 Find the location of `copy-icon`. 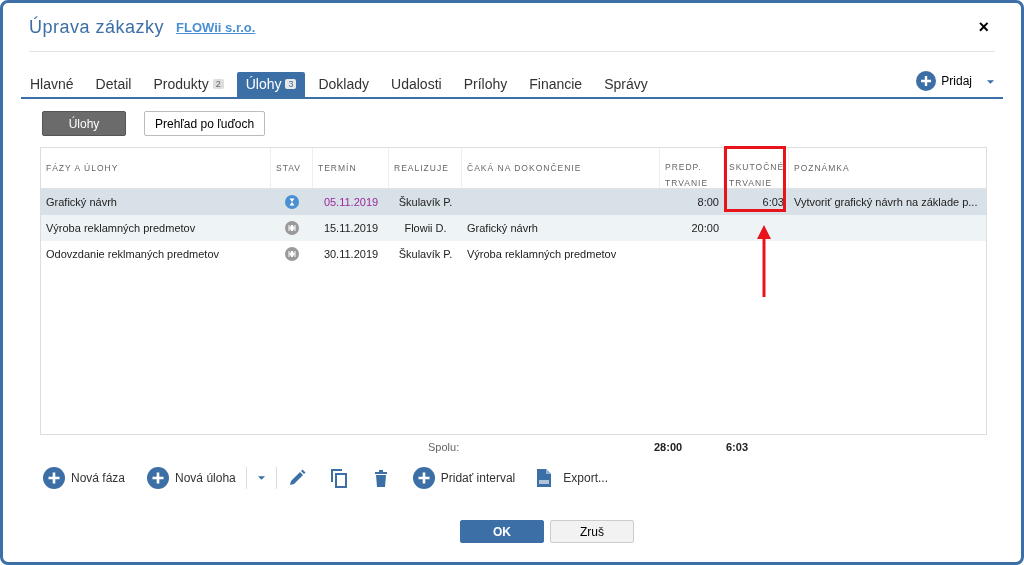

copy-icon is located at coordinates (338, 478).